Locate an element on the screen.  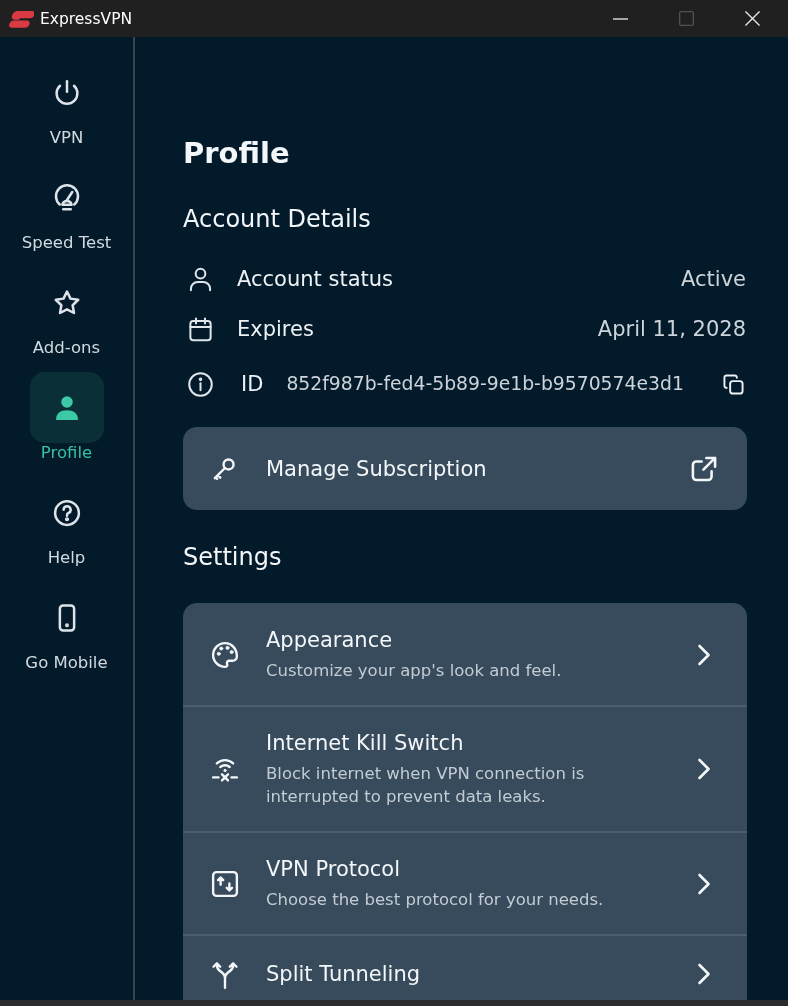
copy-button is located at coordinates (733, 384).